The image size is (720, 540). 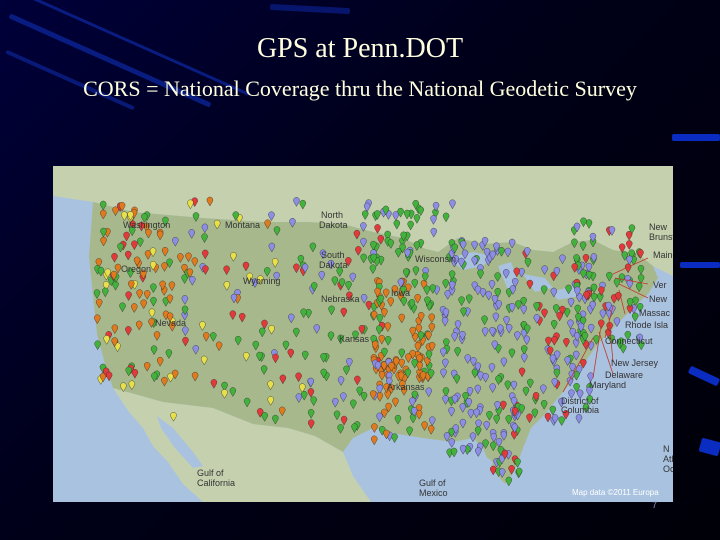 I want to click on map-copyright: Map data ©2011 Europa, so click(x=615, y=492).